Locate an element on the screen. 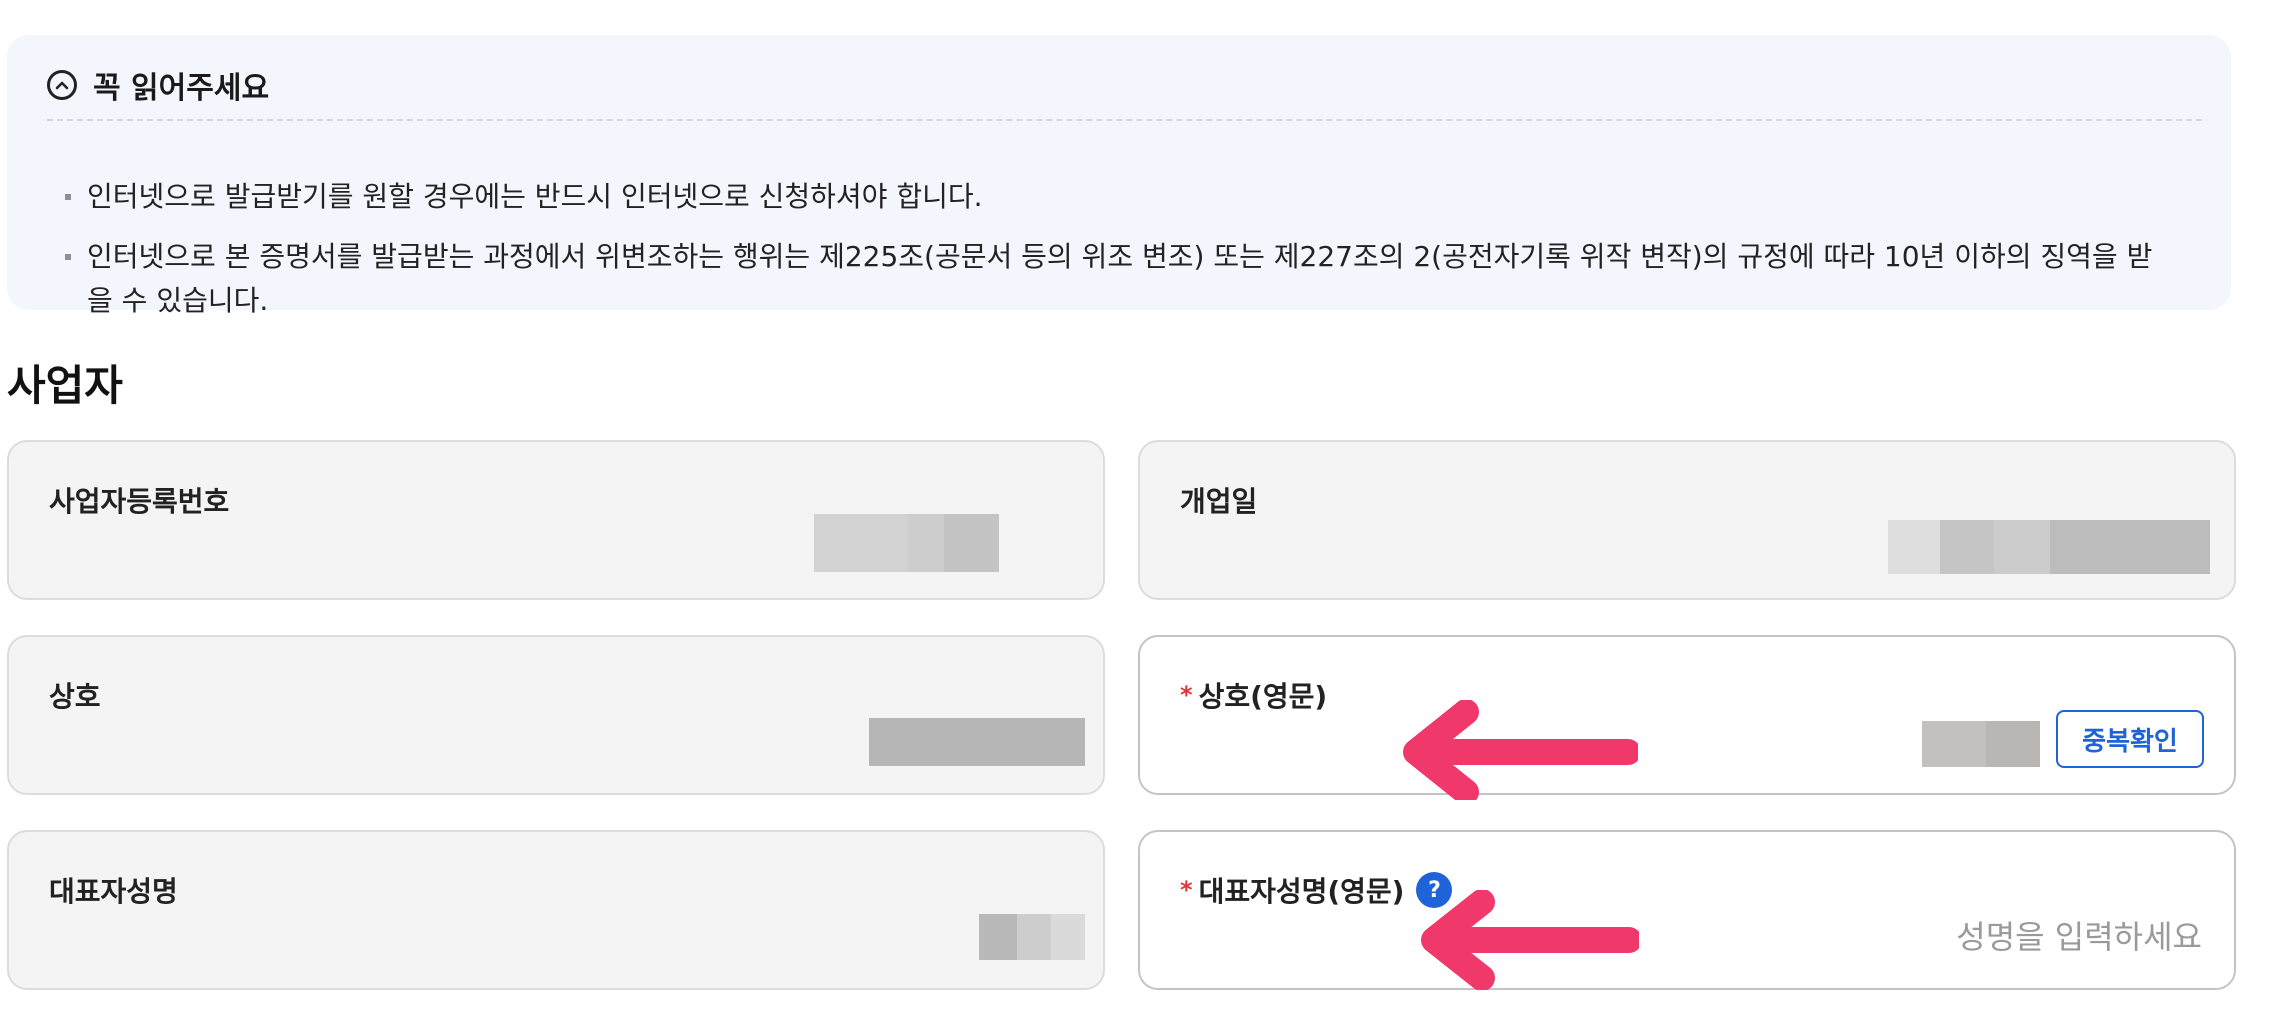 This screenshot has height=1020, width=2270. business-reg-no-field: 사업자등록번호 is located at coordinates (556, 520).